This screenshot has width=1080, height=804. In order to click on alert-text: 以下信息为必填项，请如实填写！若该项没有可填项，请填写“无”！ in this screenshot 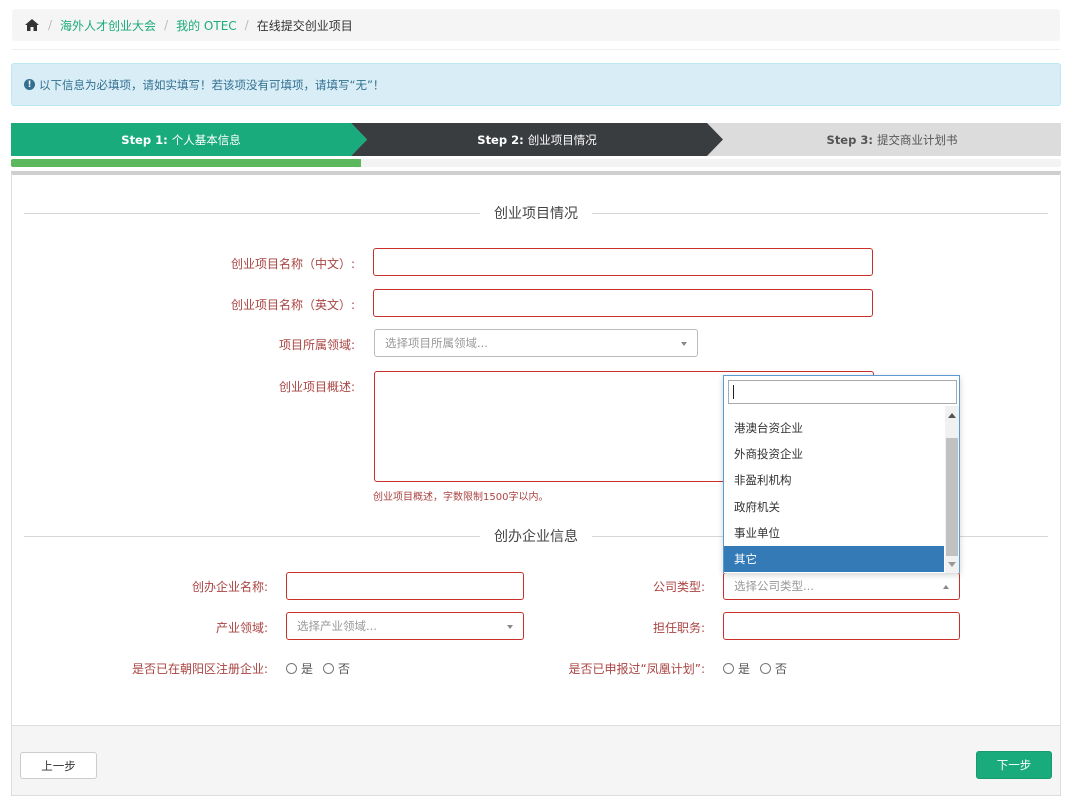, I will do `click(212, 84)`.